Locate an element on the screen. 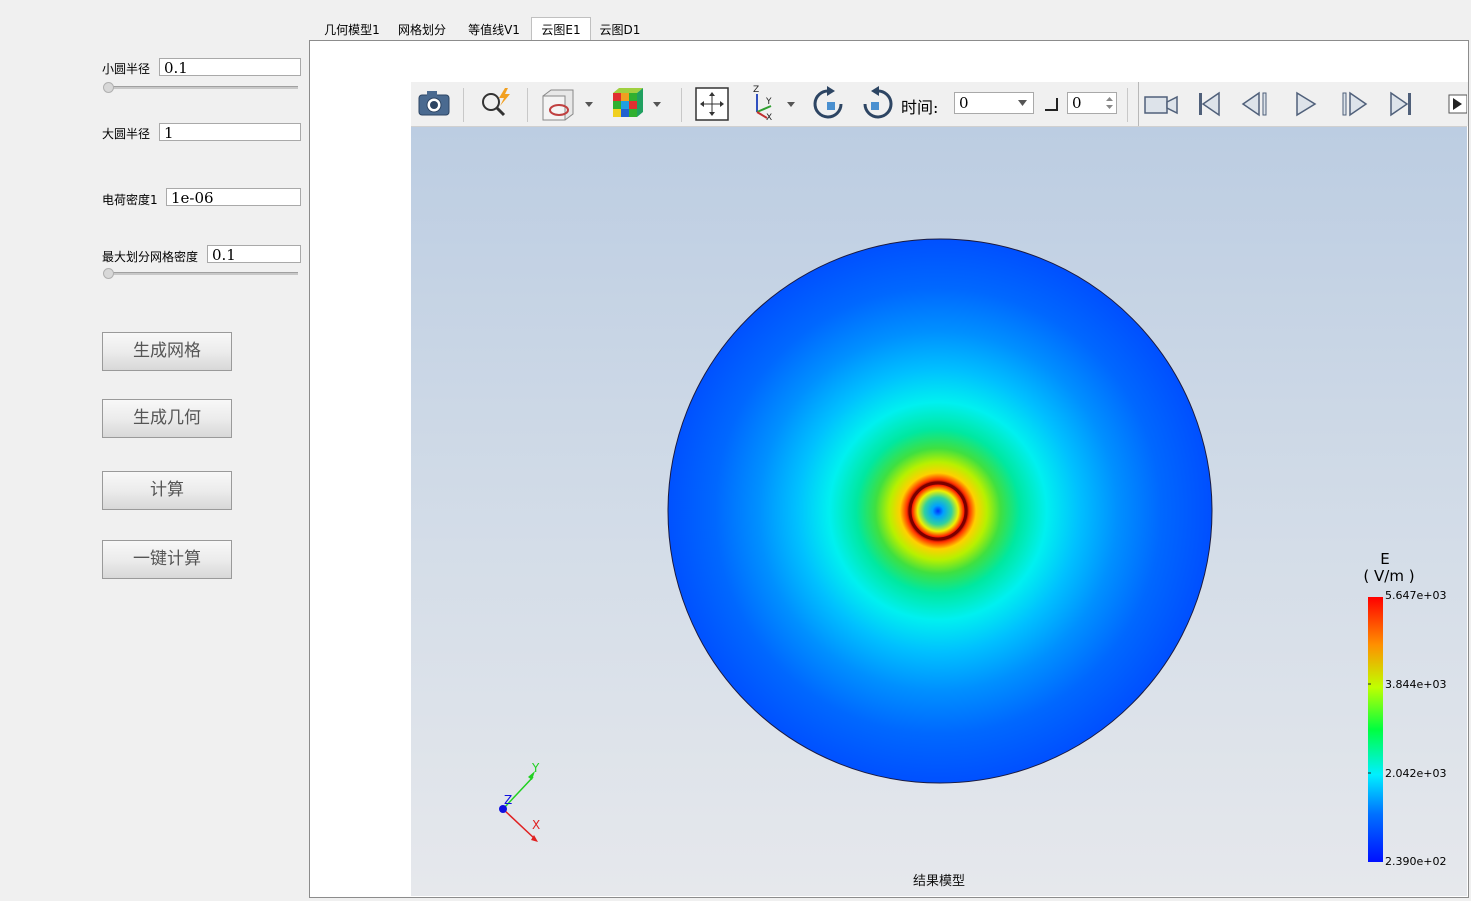  tab-contour: 等值线V1 is located at coordinates (494, 29).